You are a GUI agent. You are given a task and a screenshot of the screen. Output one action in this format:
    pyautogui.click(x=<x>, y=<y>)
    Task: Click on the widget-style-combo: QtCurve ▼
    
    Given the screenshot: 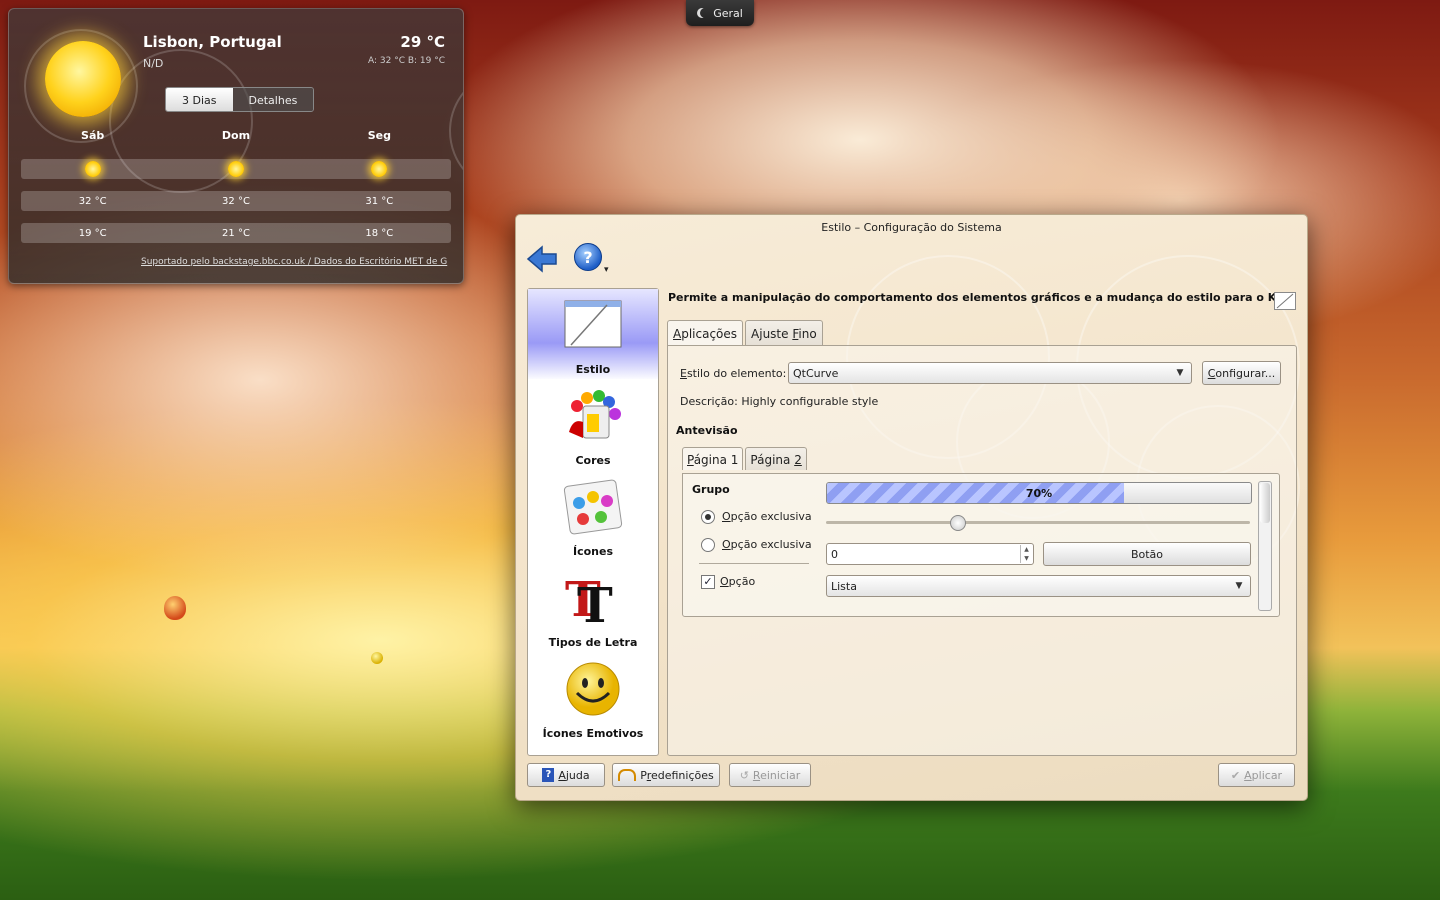 What is the action you would take?
    pyautogui.click(x=990, y=373)
    